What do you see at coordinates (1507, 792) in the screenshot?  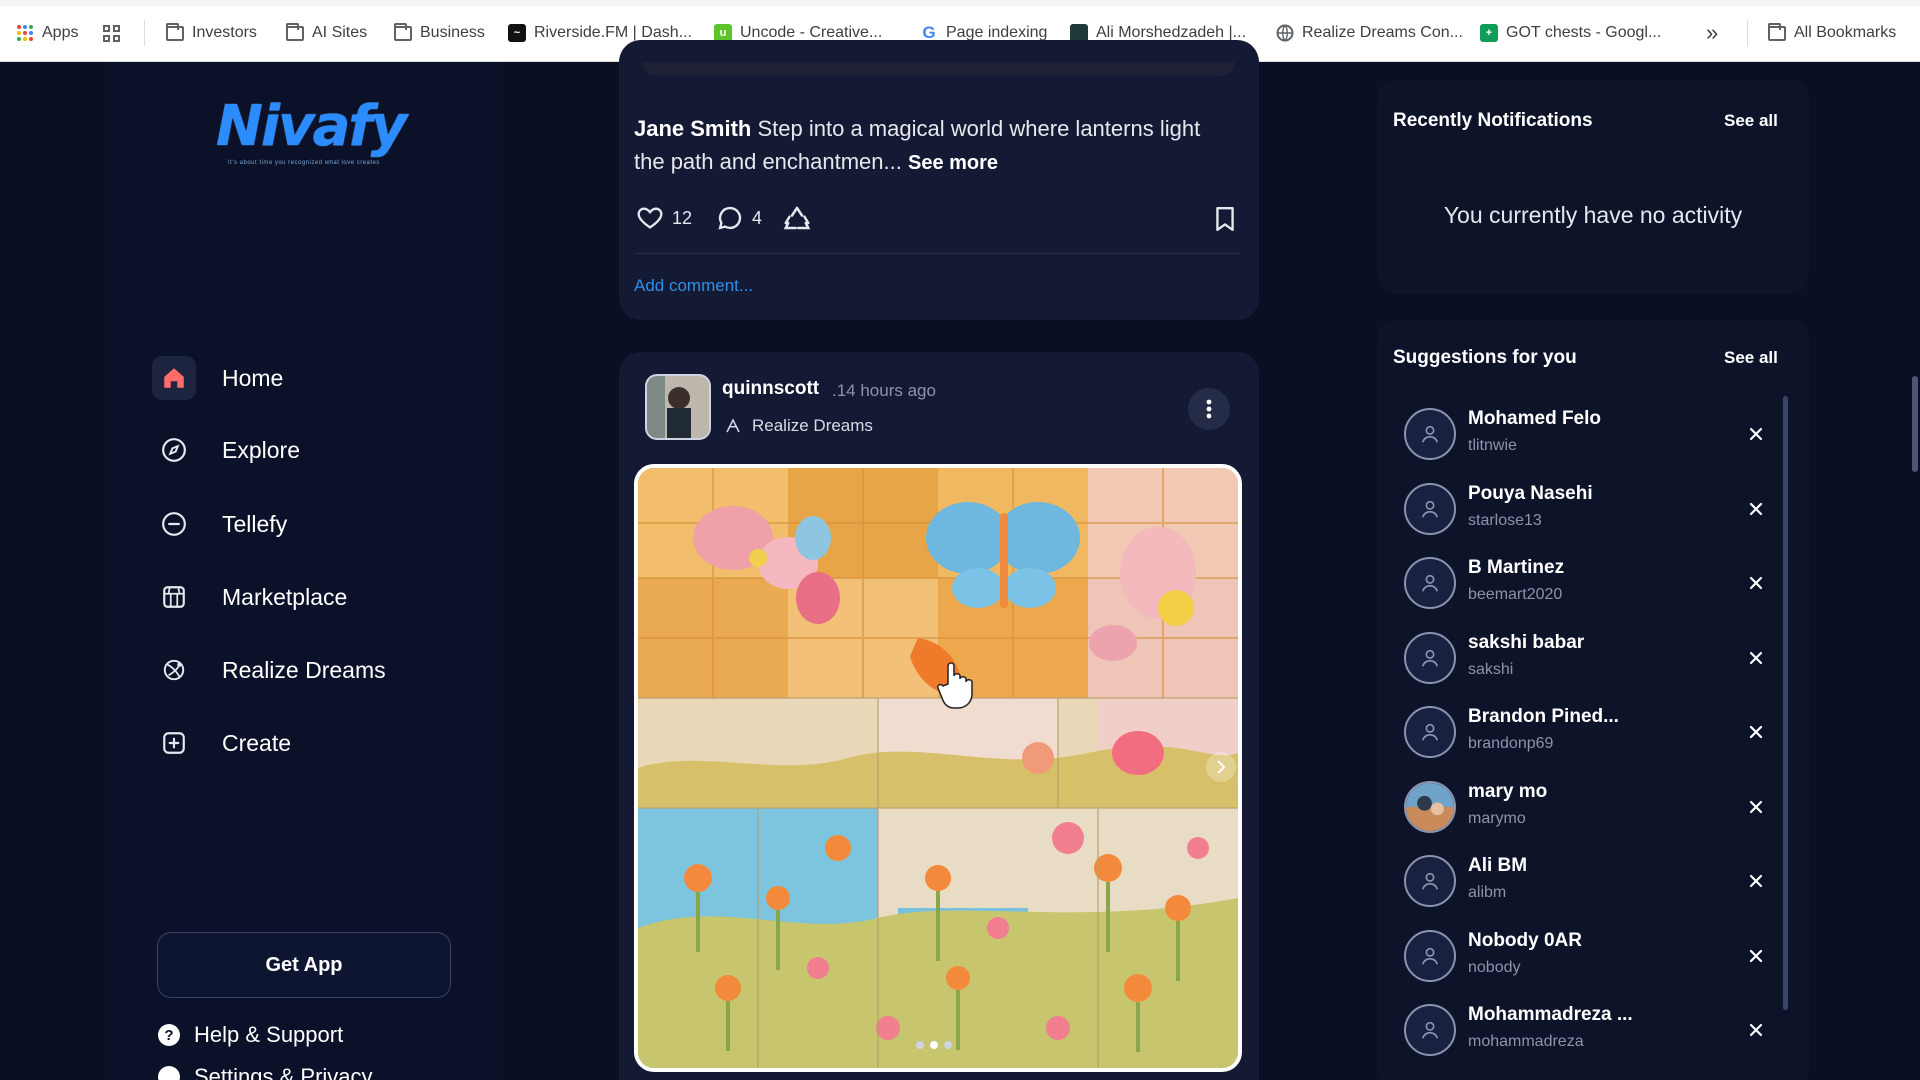 I see `suggestion-name: mary mo` at bounding box center [1507, 792].